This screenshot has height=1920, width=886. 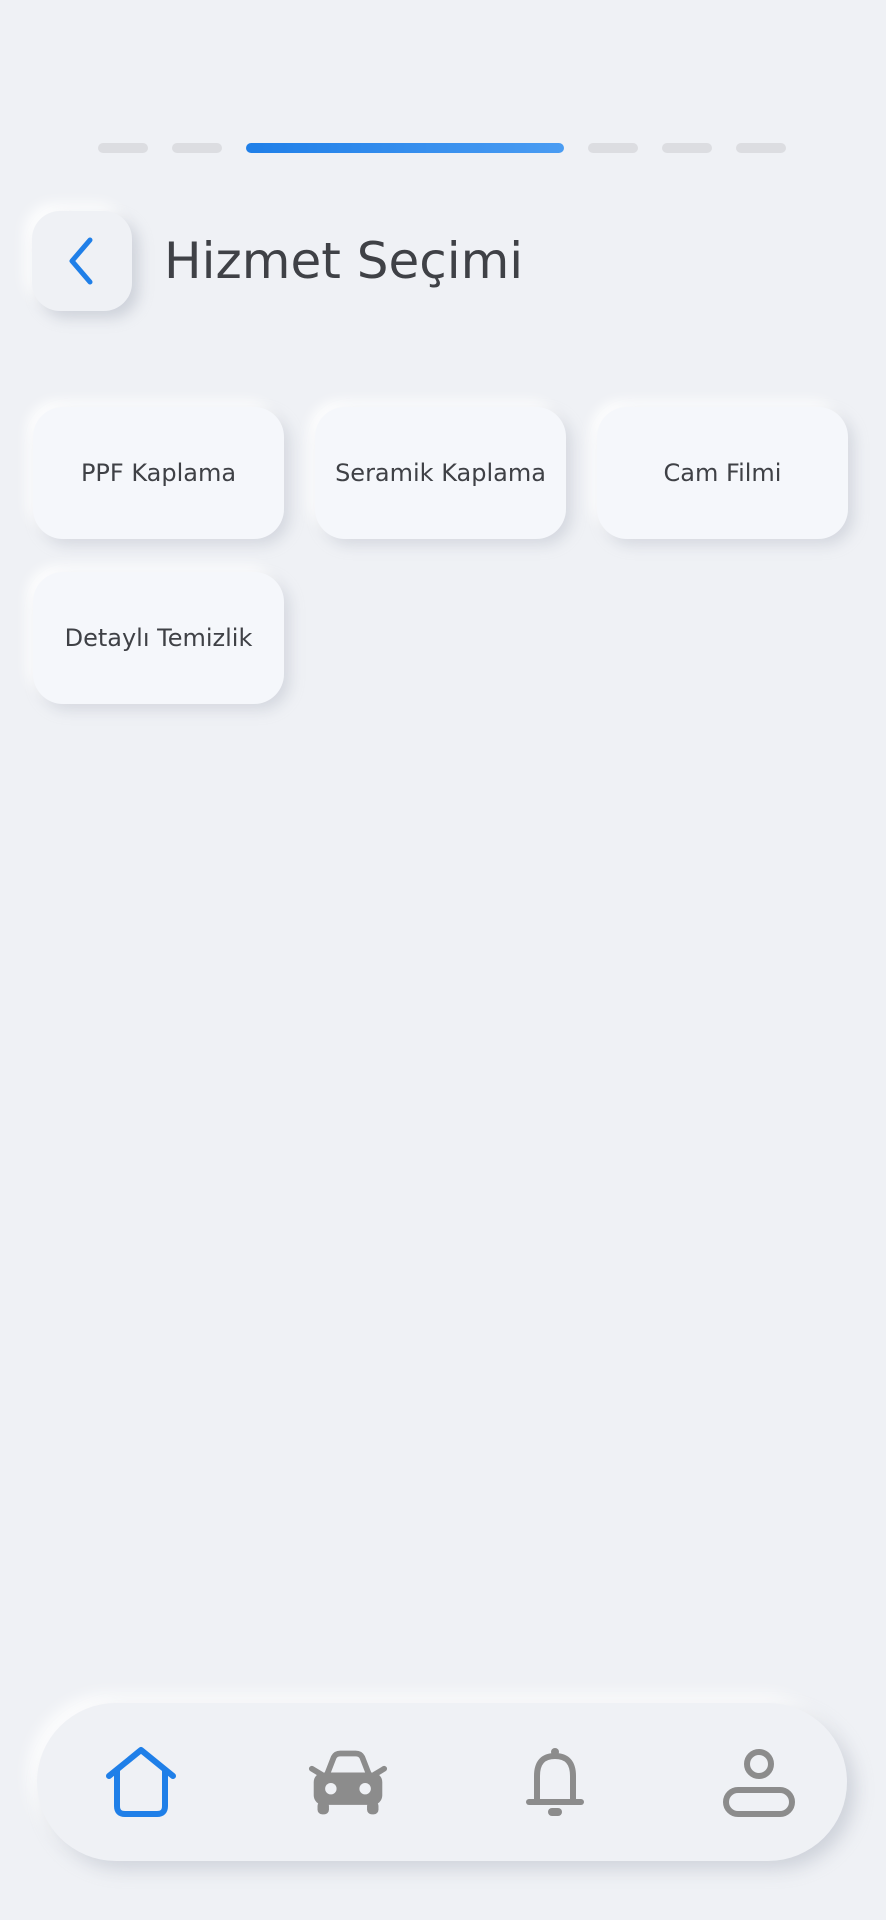 I want to click on service-option-window-film: Cam Filmi, so click(x=722, y=473).